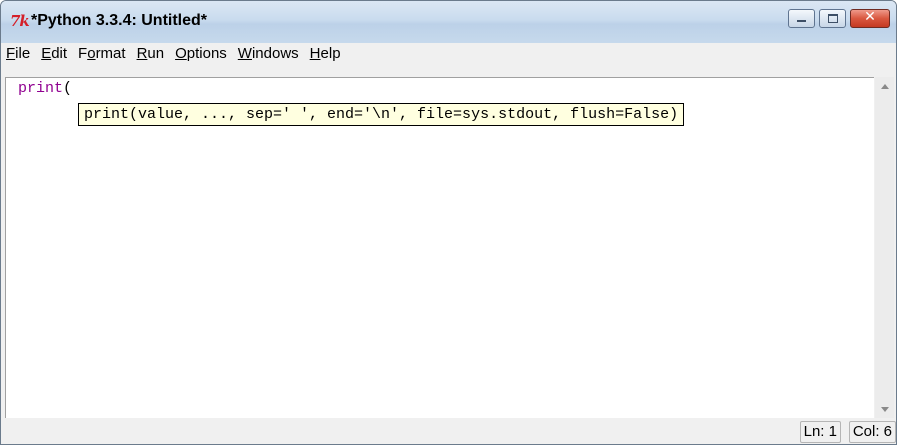  I want to click on scroll-down-button, so click(884, 409).